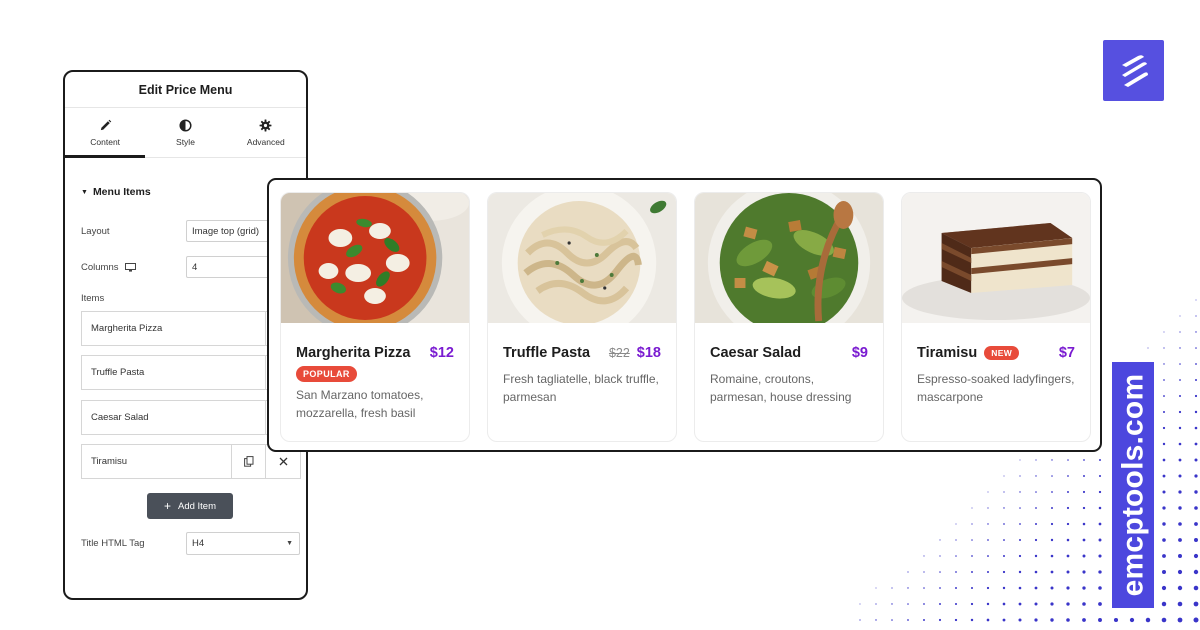 This screenshot has height=630, width=1200. Describe the element at coordinates (289, 543) in the screenshot. I see `chevron-down-icon: ▼` at that location.